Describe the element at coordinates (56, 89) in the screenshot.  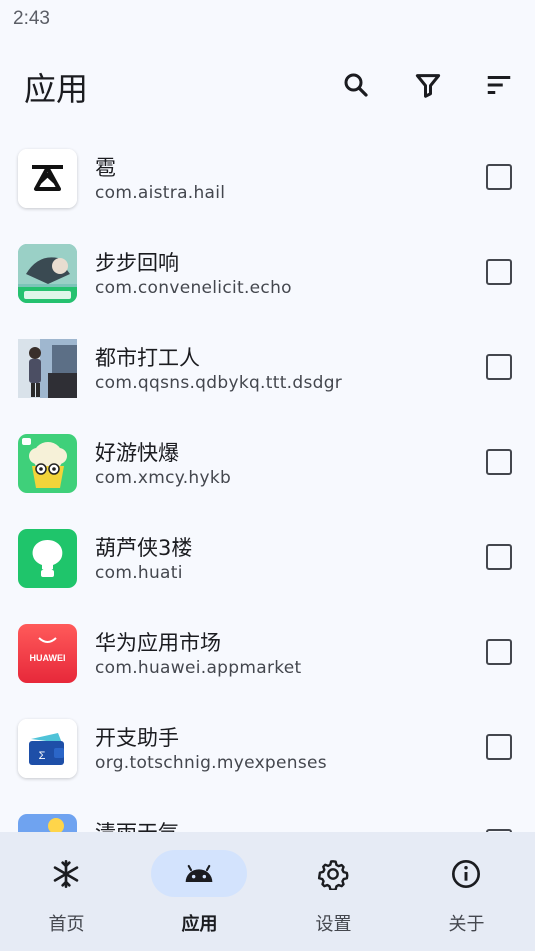
I see `page-title: 应用` at that location.